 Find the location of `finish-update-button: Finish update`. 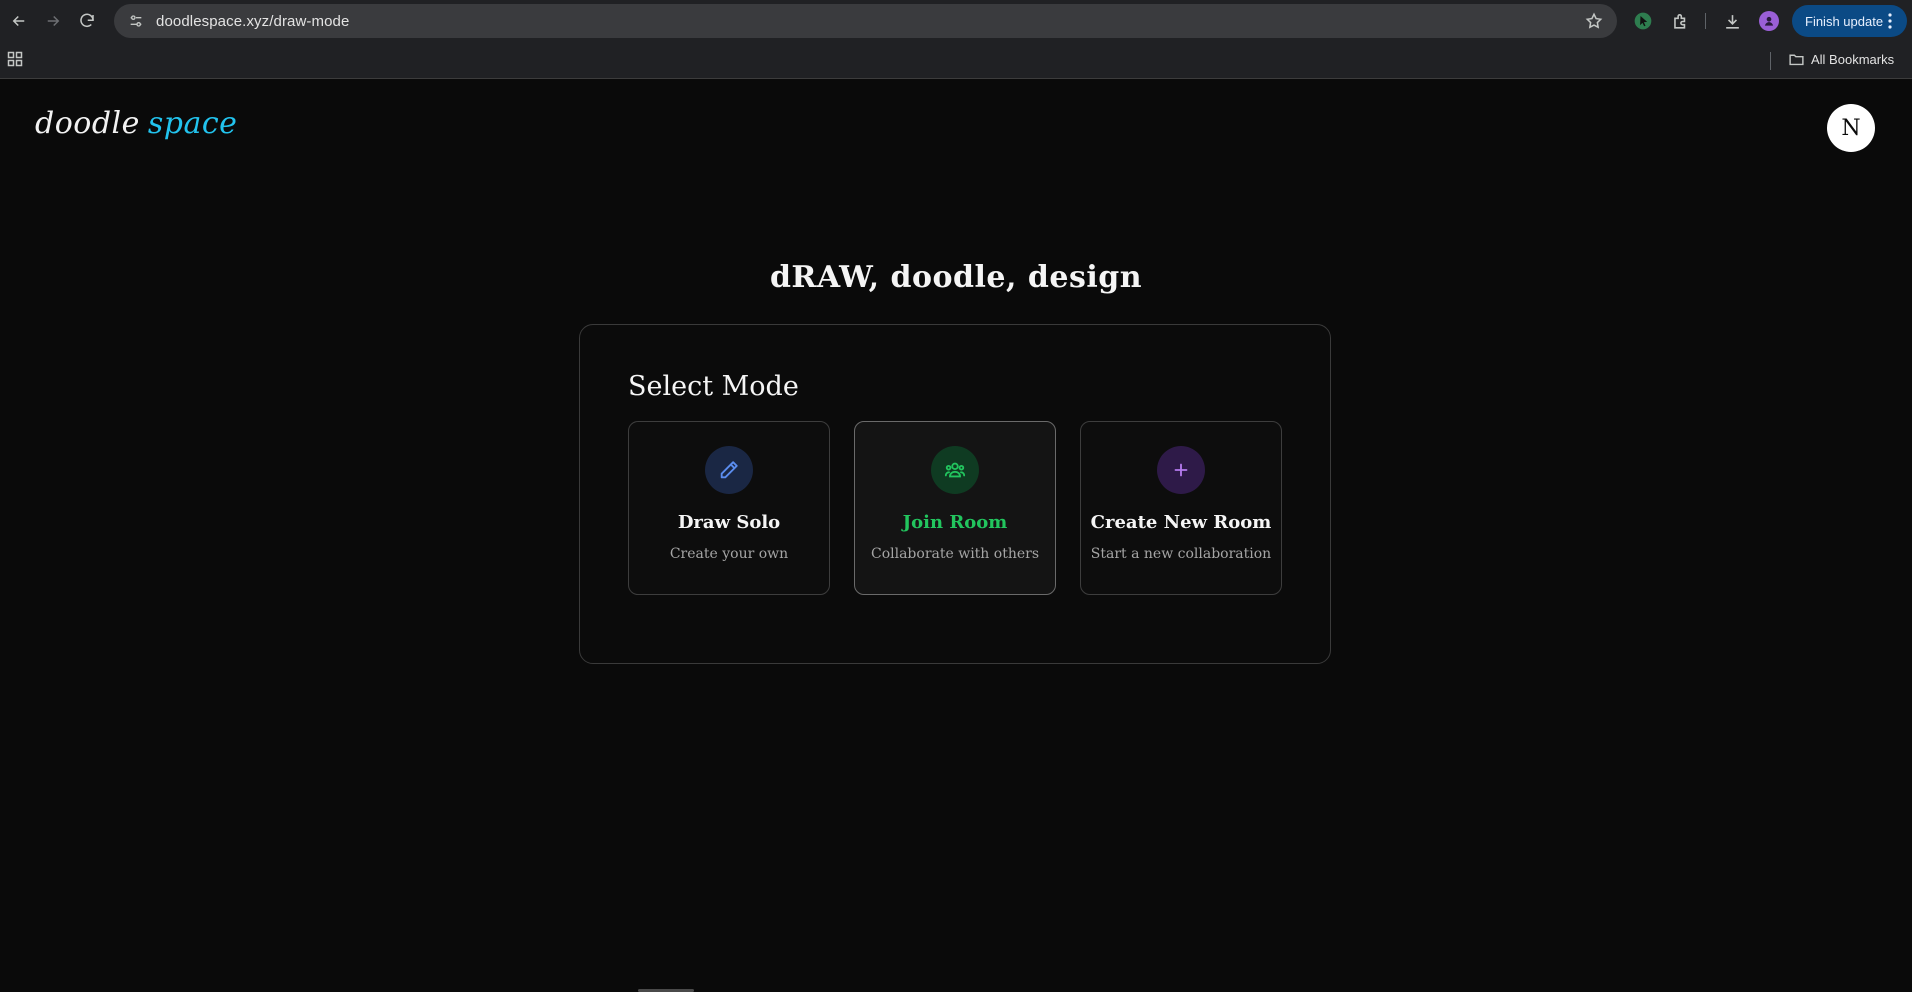

finish-update-button: Finish update is located at coordinates (1849, 21).